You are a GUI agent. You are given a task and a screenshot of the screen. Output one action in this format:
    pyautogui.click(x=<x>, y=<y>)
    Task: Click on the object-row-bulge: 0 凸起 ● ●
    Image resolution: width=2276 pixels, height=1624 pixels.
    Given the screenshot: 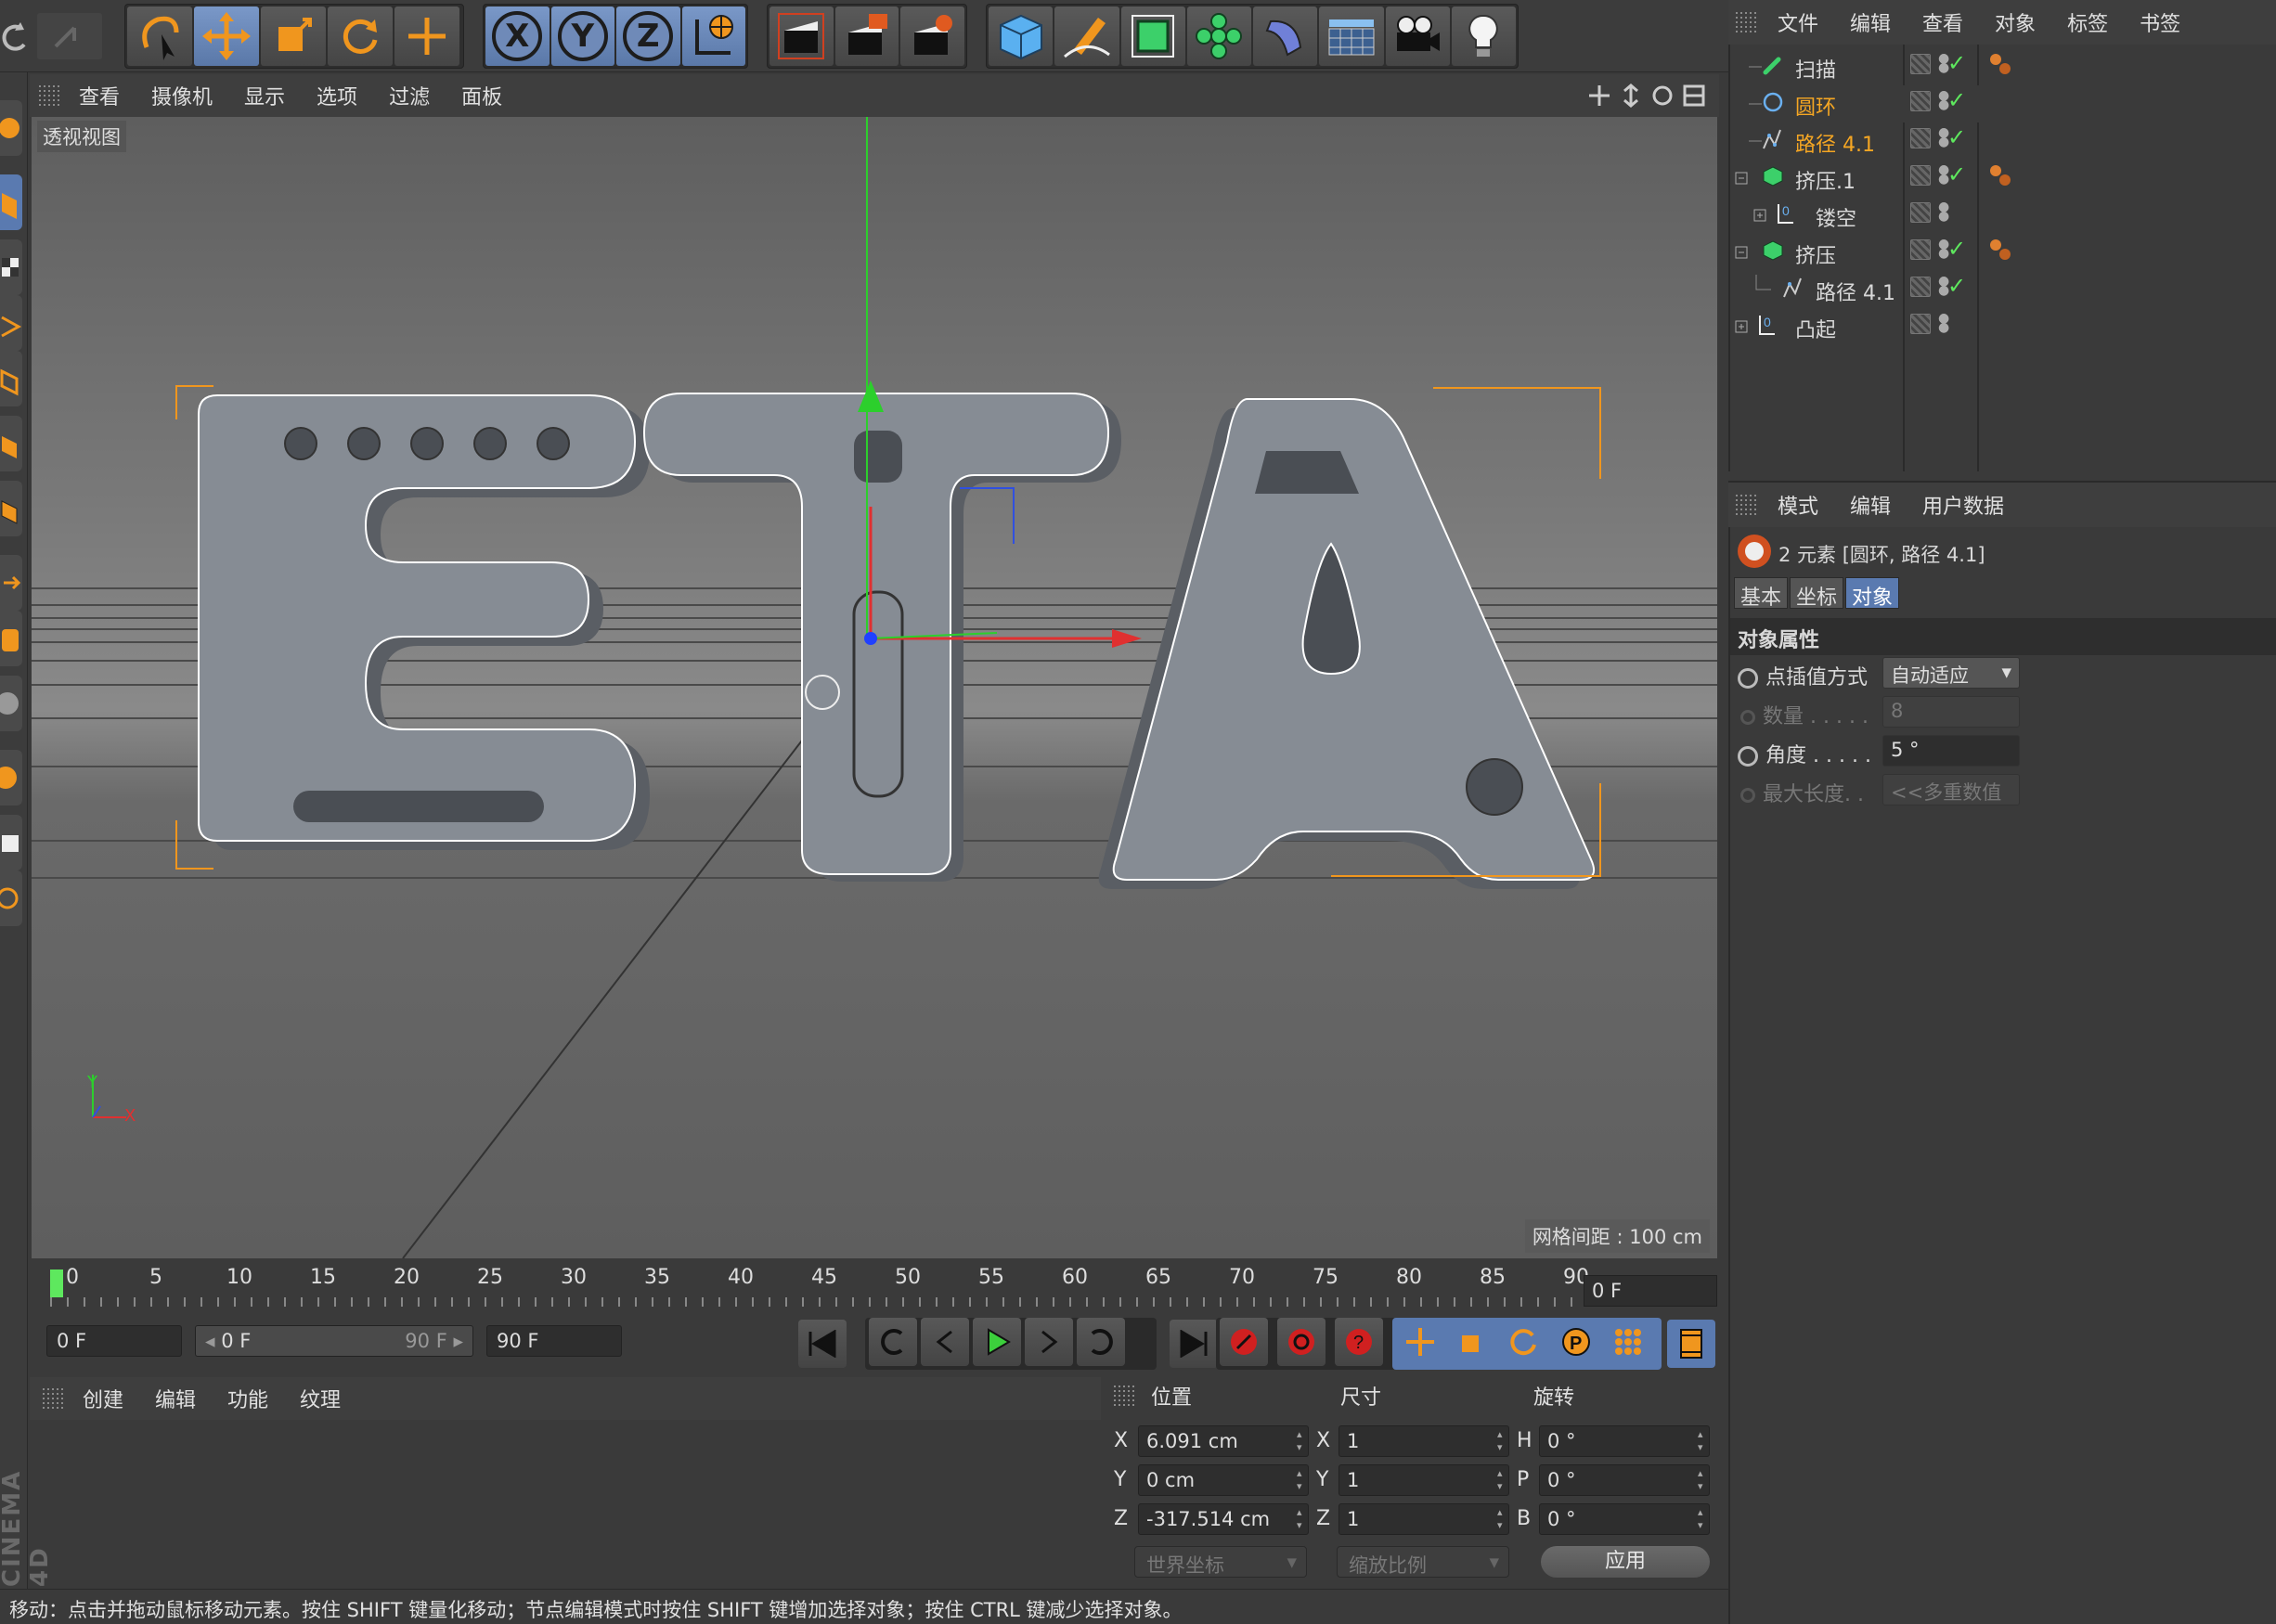 What is the action you would take?
    pyautogui.click(x=2003, y=327)
    